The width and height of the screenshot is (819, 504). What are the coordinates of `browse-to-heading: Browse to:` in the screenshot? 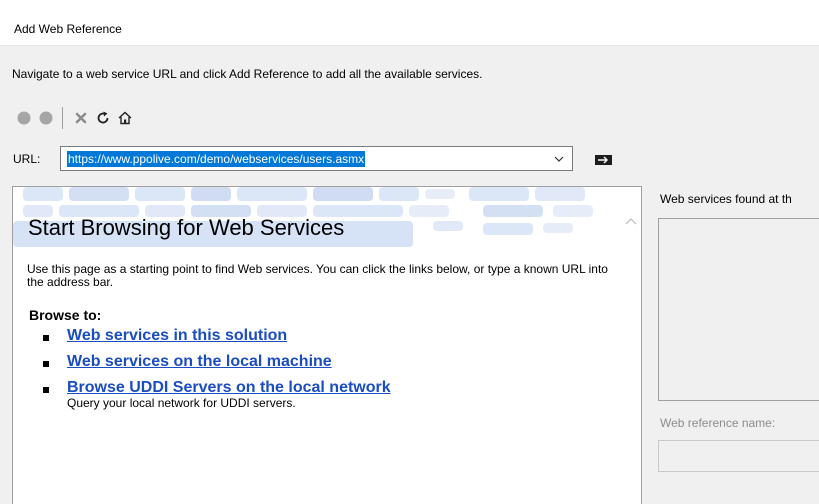 It's located at (65, 315).